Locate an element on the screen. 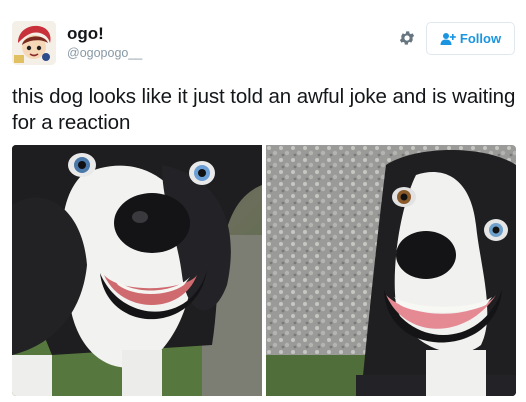 This screenshot has height=402, width=526. author-info: ogo! @ogopogo__ is located at coordinates (104, 42).